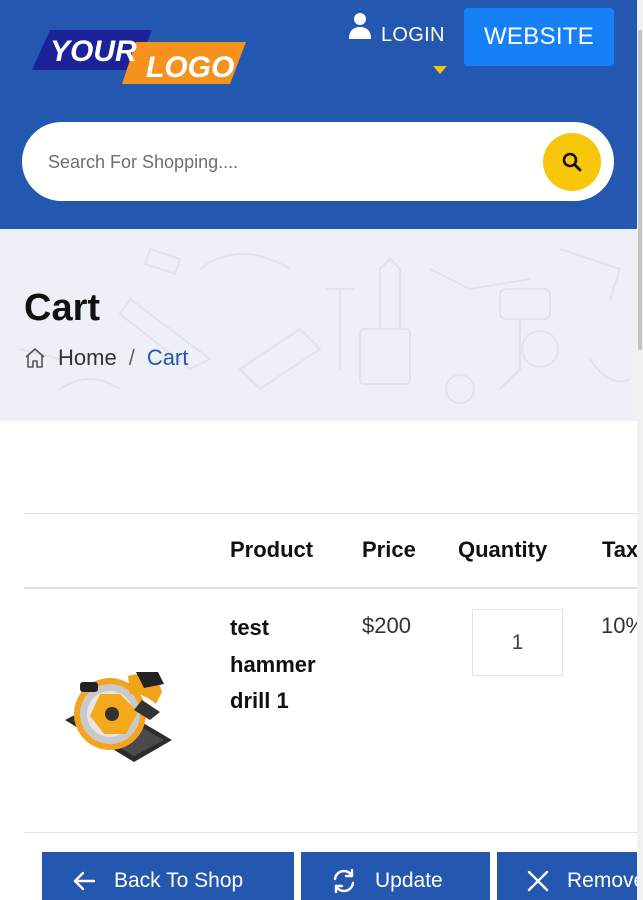 Image resolution: width=643 pixels, height=900 pixels. I want to click on remove-label: Remove, so click(605, 880).